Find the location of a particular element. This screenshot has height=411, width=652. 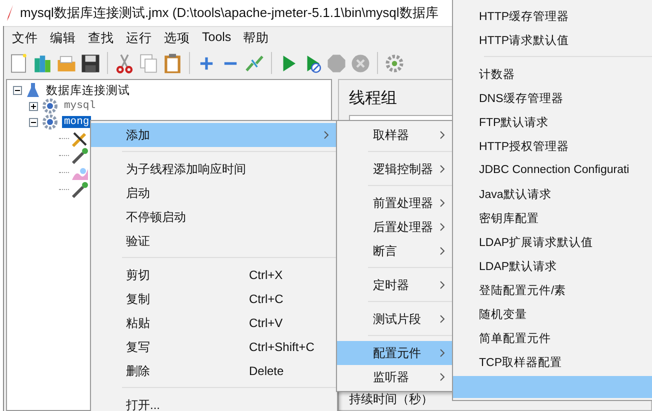

menu-item: DNS缓存管理器 is located at coordinates (552, 98).